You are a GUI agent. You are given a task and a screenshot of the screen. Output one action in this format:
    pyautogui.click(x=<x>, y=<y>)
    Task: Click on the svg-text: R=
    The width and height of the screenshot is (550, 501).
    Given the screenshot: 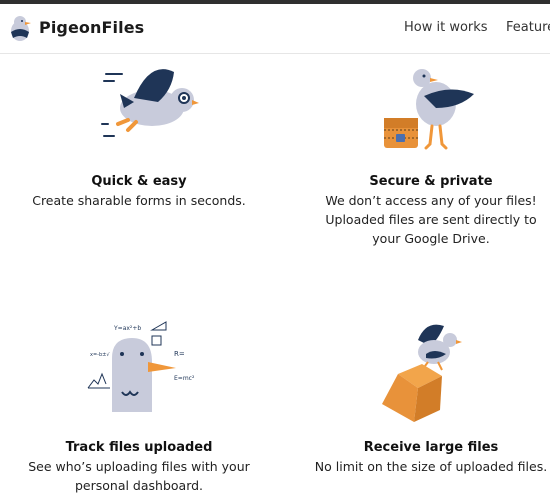 What is the action you would take?
    pyautogui.click(x=179, y=354)
    